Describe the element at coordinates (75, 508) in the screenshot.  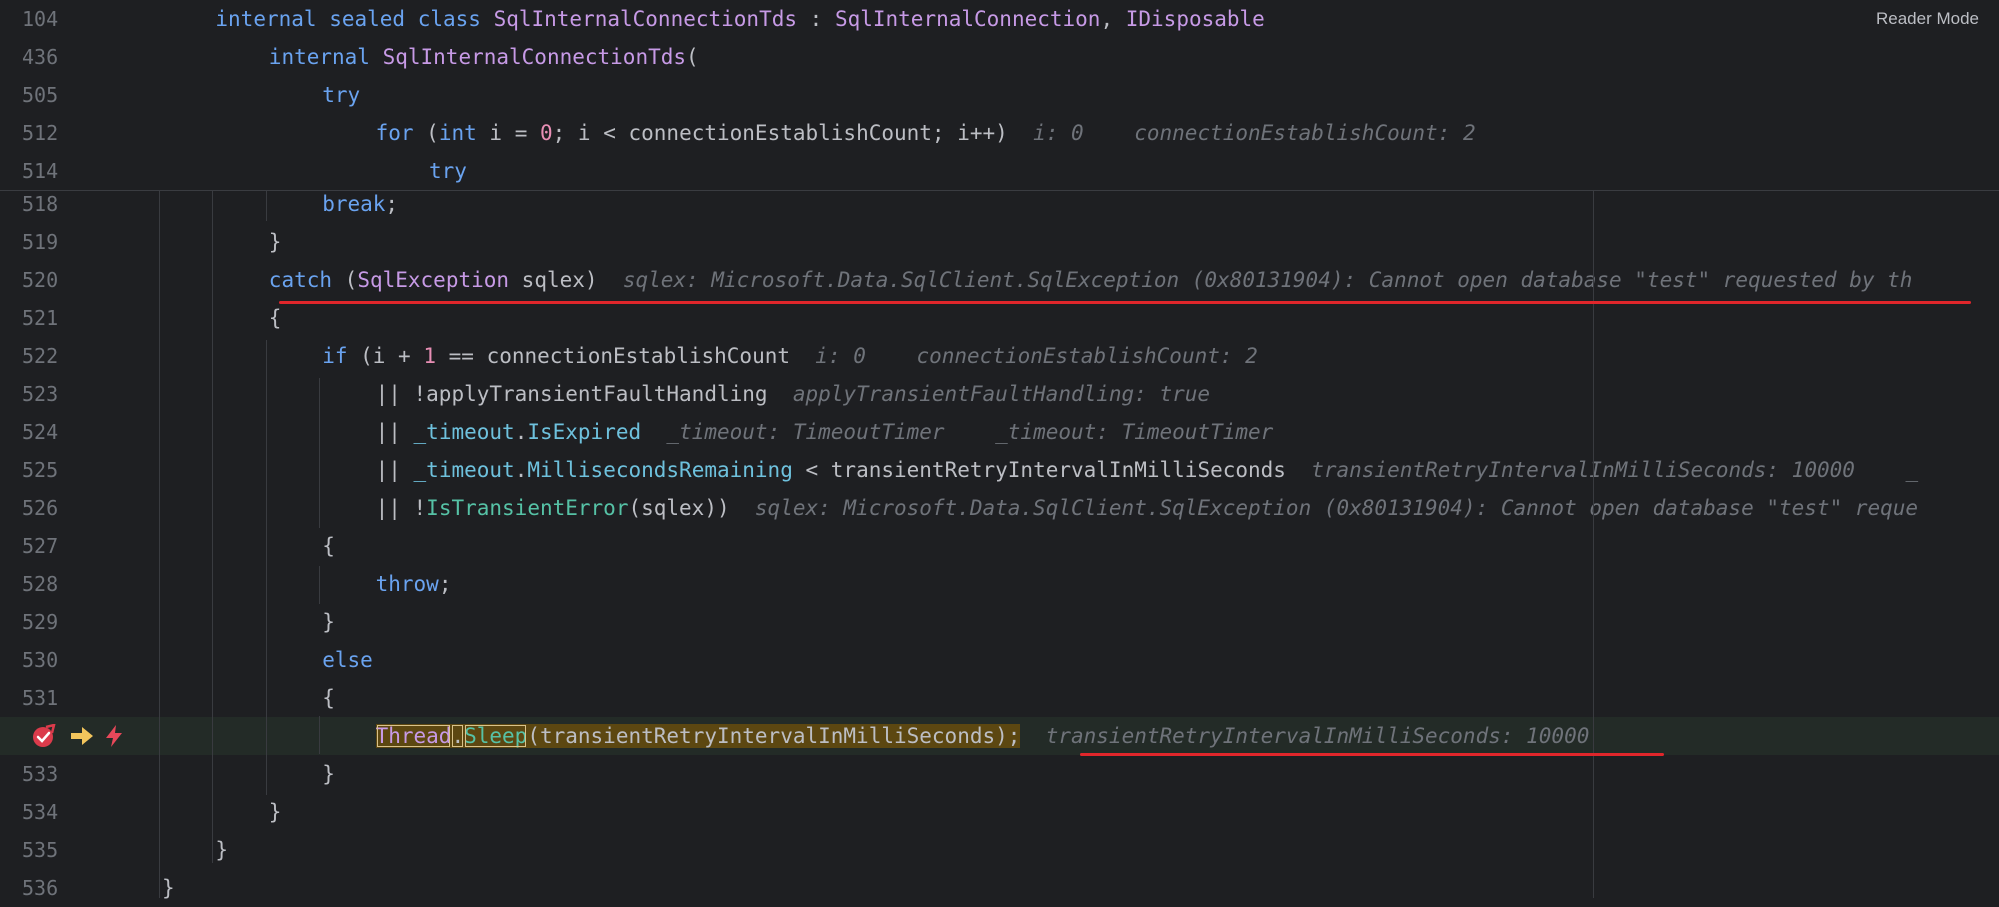
I see `gutter: 526` at that location.